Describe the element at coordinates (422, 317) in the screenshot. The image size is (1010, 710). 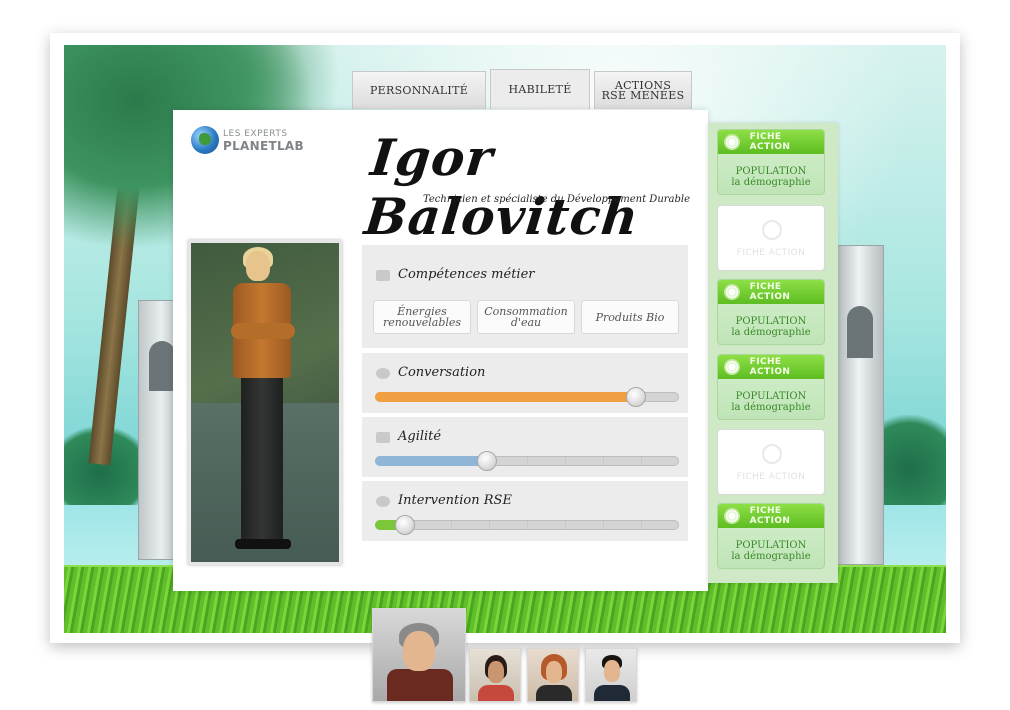
I see `chip-energies: Énergies renouvelables` at that location.